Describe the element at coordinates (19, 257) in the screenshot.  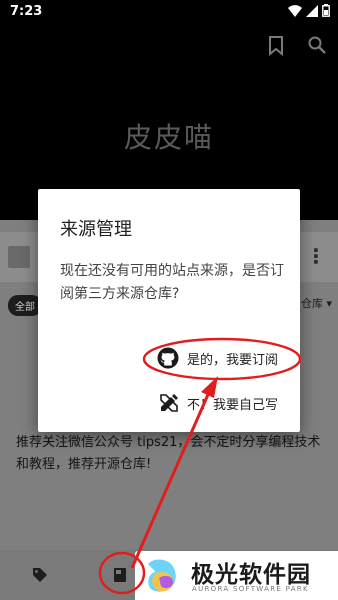
I see `store-icon` at that location.